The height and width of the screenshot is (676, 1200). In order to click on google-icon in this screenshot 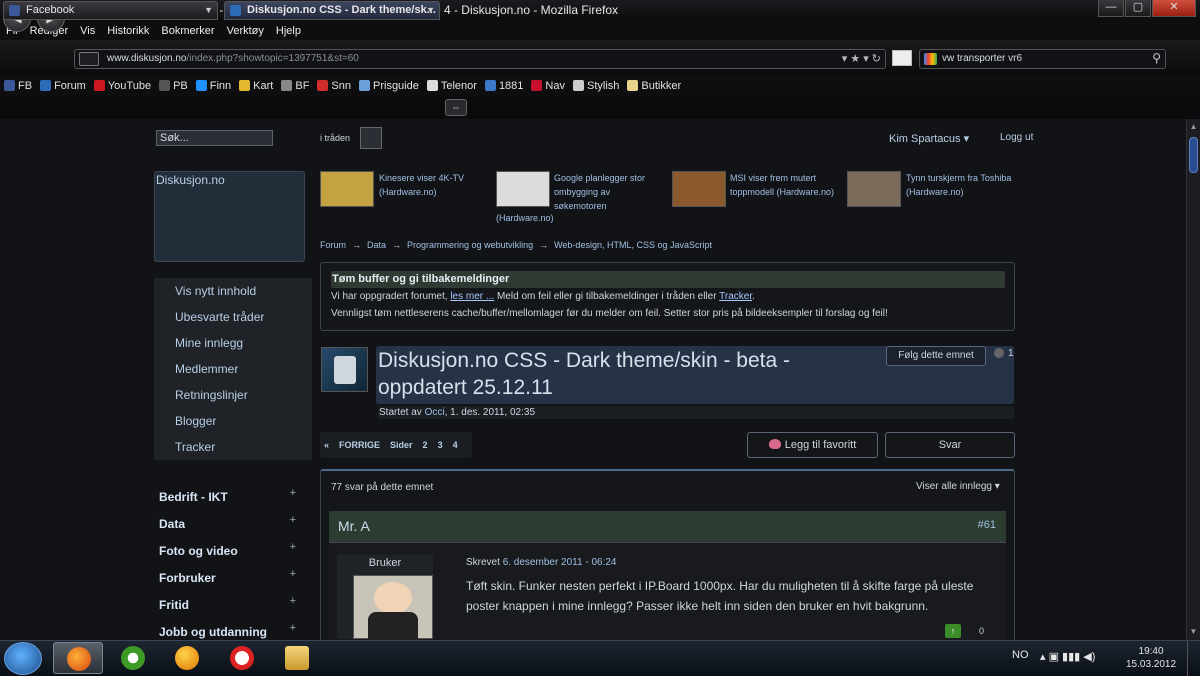, I will do `click(930, 59)`.